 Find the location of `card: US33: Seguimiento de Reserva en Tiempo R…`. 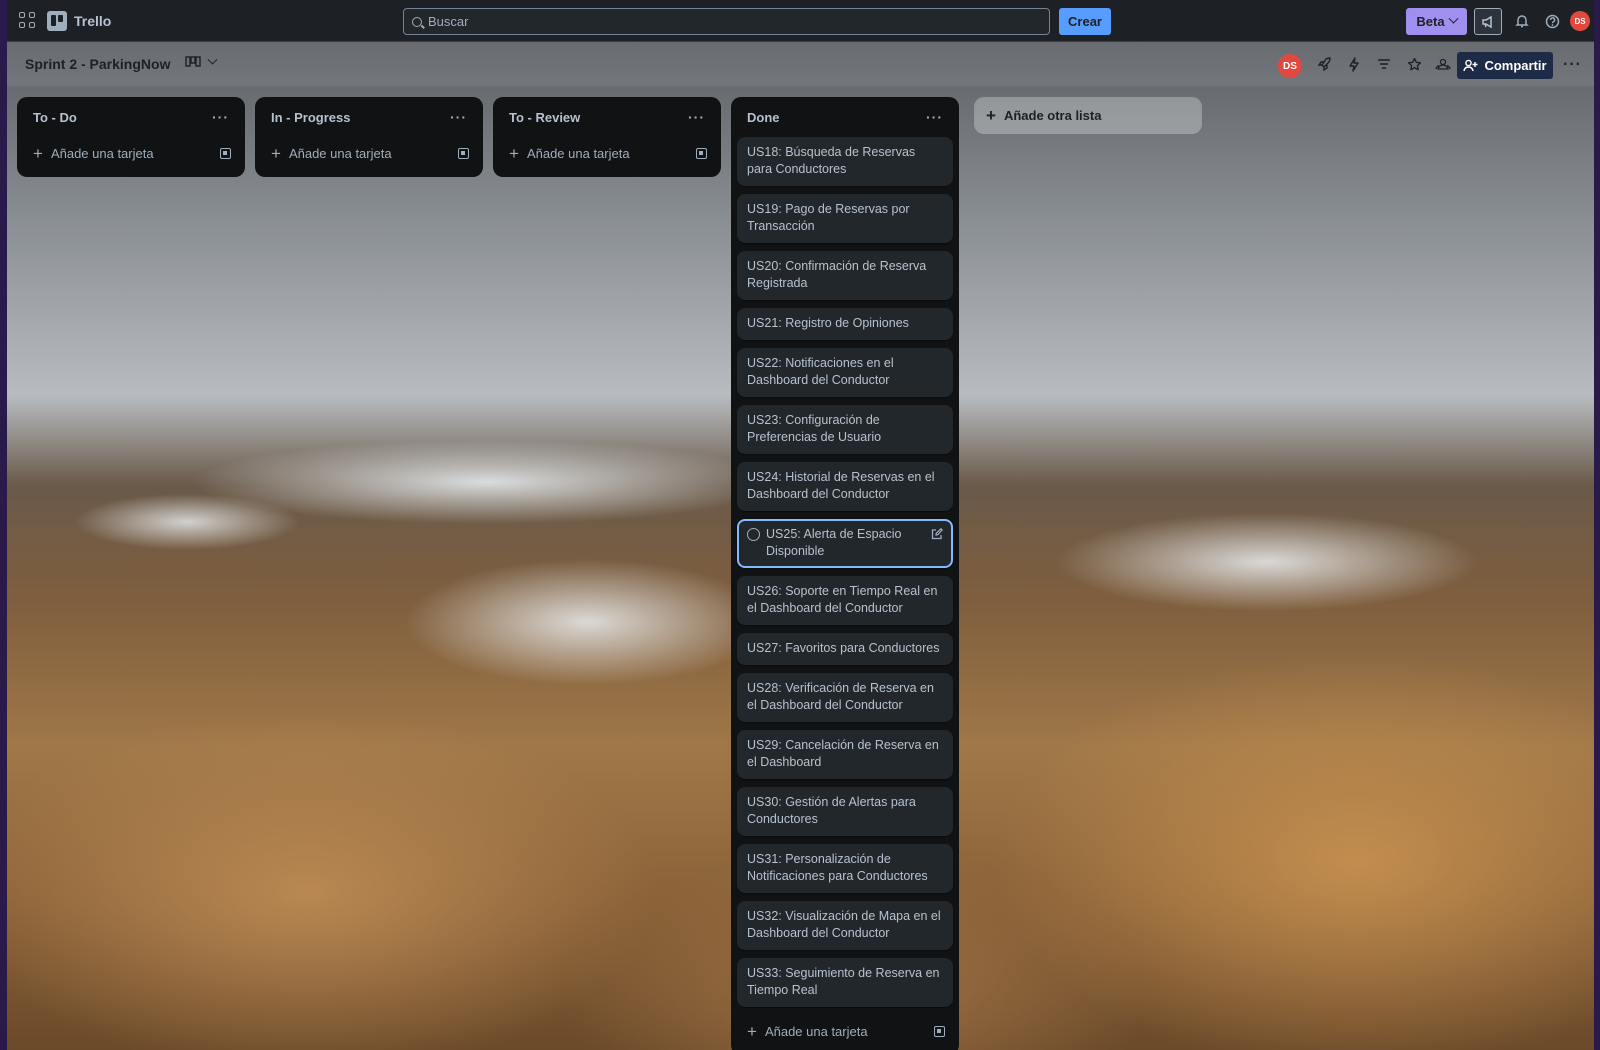

card: US33: Seguimiento de Reserva en Tiempo R… is located at coordinates (845, 982).